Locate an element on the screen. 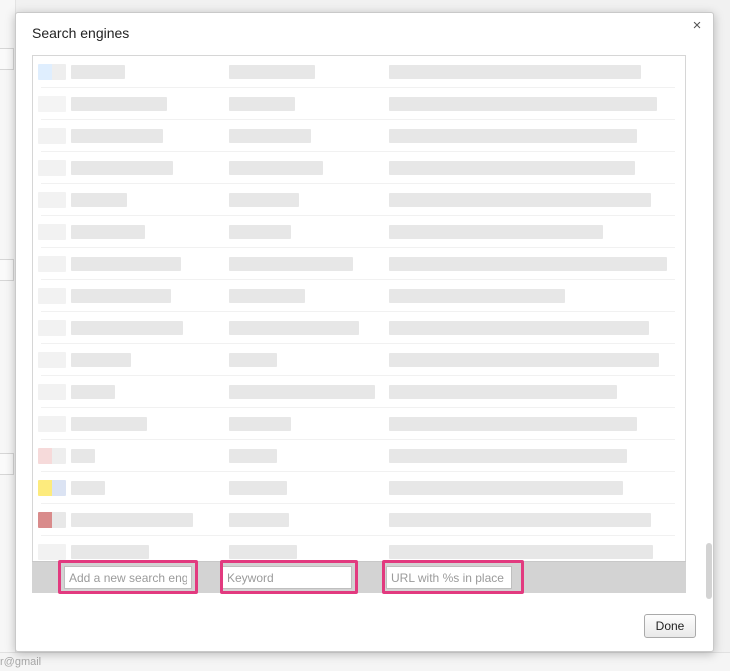 The height and width of the screenshot is (671, 730). close-icon: × is located at coordinates (697, 26).